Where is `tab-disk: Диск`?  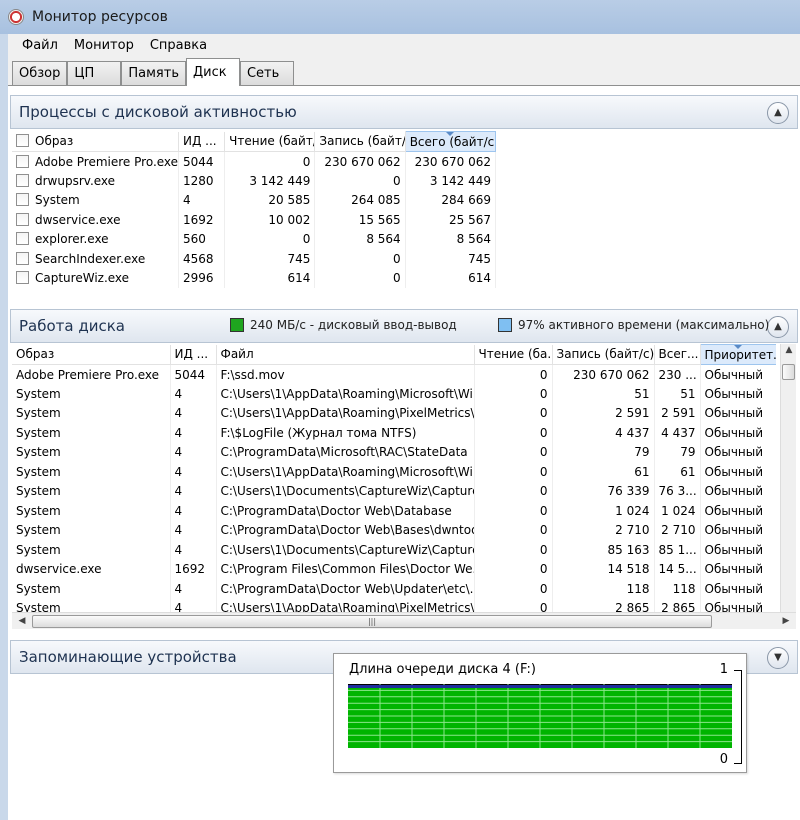 tab-disk: Диск is located at coordinates (212, 72).